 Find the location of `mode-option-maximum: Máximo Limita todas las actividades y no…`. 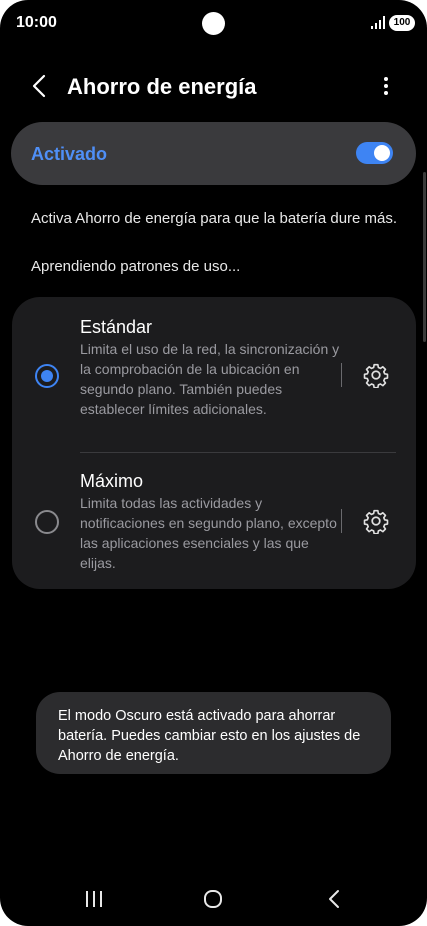

mode-option-maximum: Máximo Limita todas las actividades y no… is located at coordinates (214, 521).